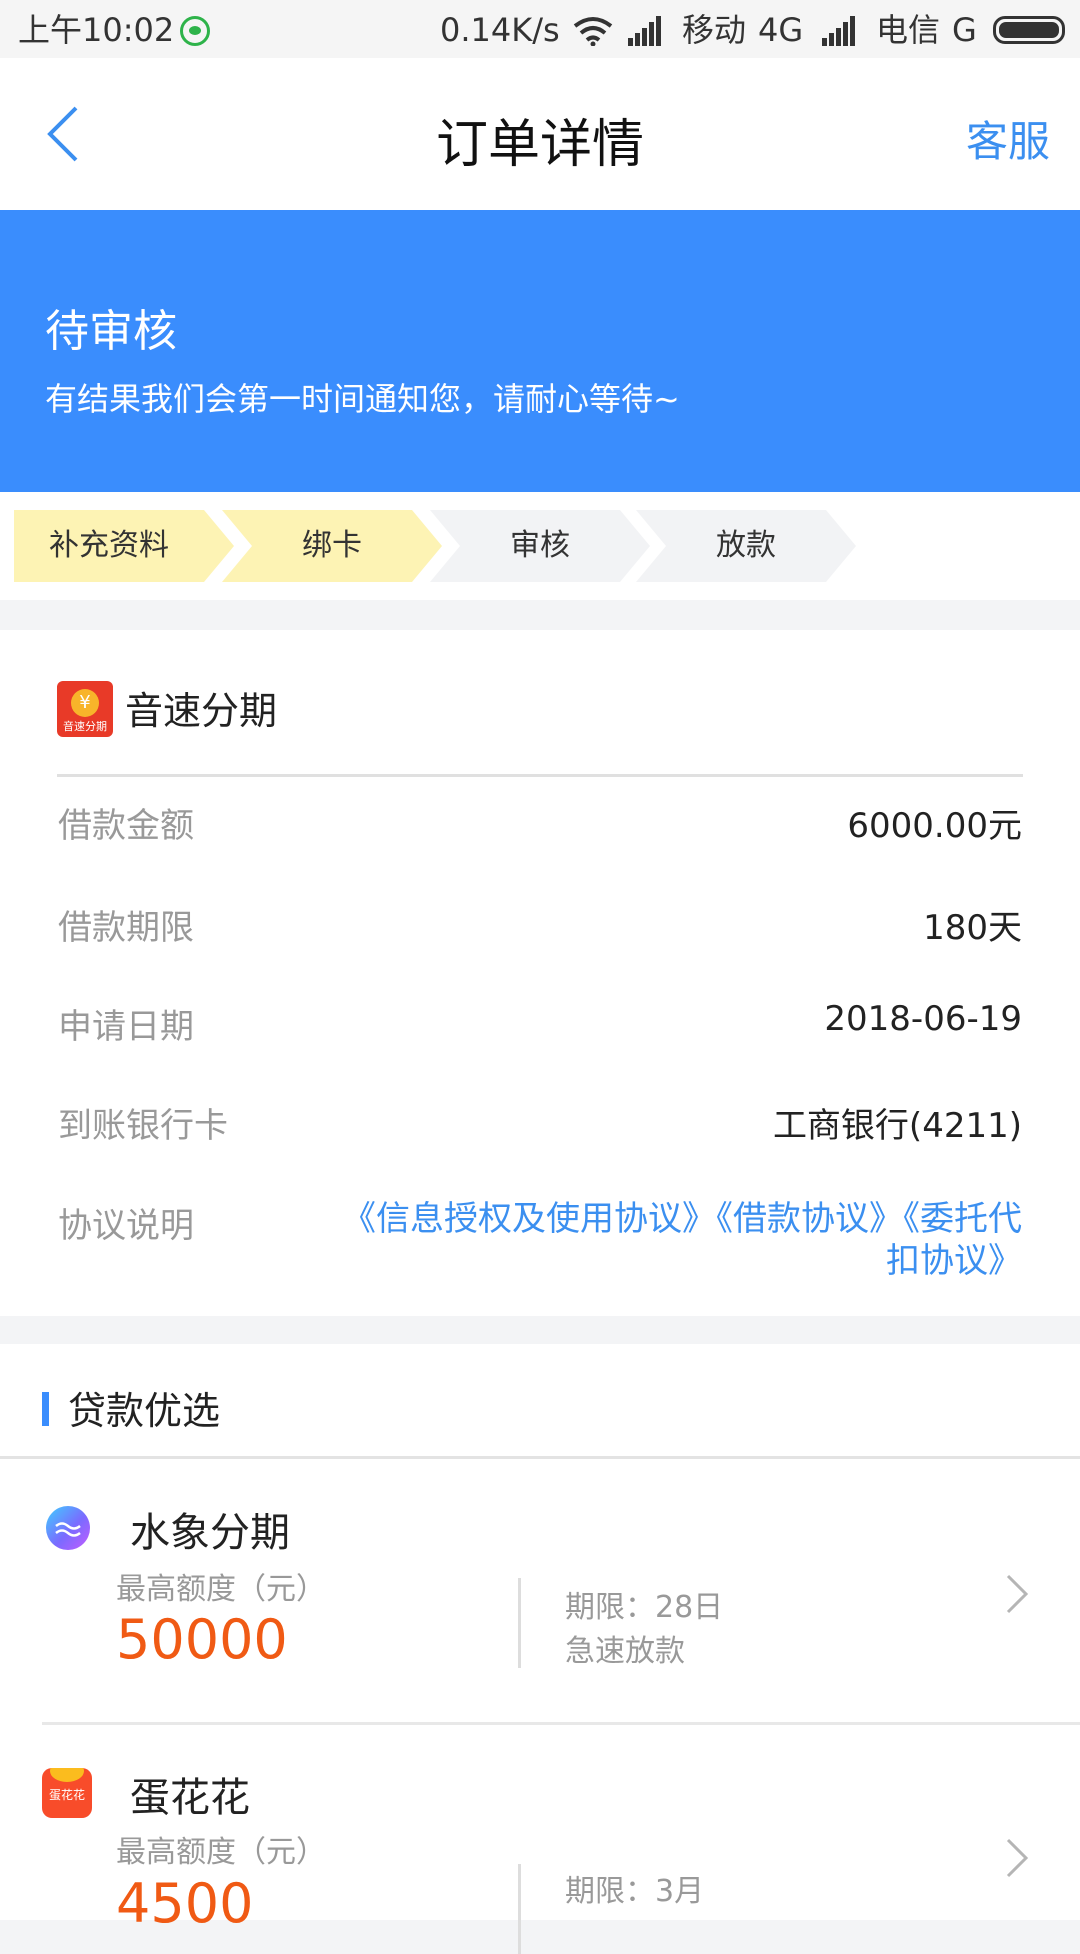  I want to click on network-type-1: 4G, so click(781, 30).